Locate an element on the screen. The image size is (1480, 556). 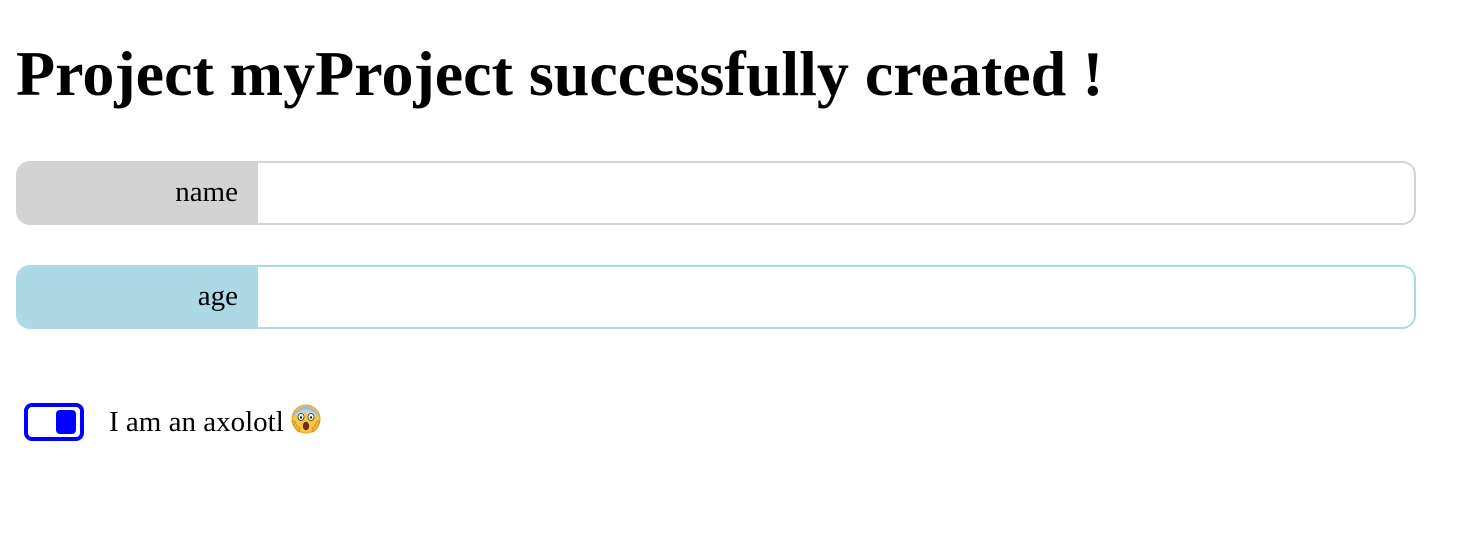
page-title: Project myProject successfully created ! is located at coordinates (560, 73).